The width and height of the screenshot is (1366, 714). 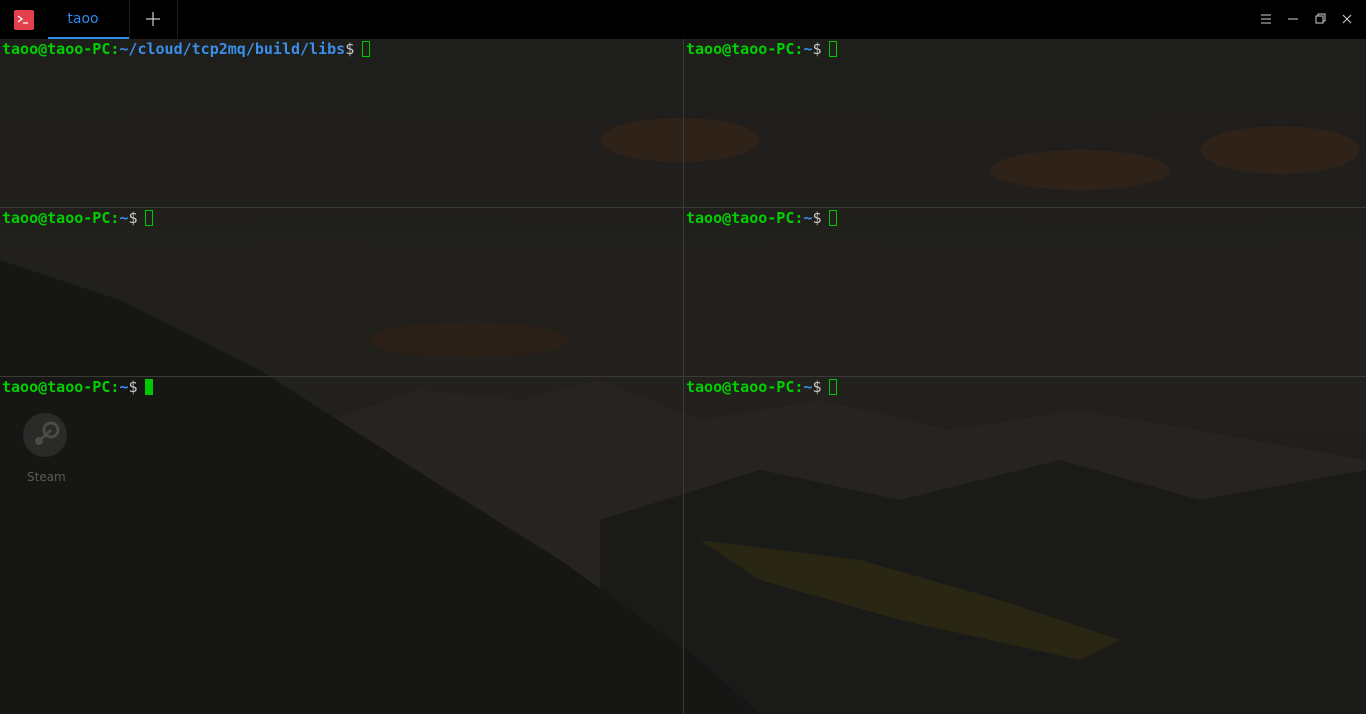 I want to click on restore-icon, so click(x=1320, y=18).